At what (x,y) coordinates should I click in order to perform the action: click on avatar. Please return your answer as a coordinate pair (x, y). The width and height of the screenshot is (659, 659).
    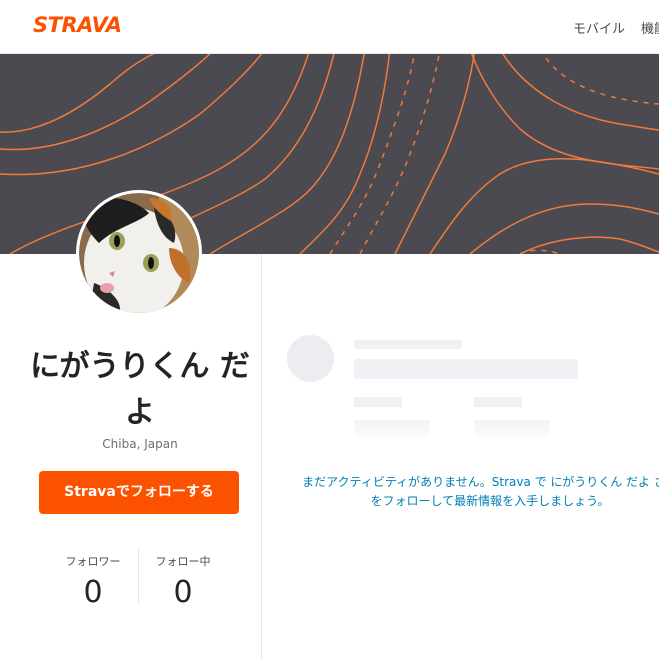
    Looking at the image, I should click on (139, 253).